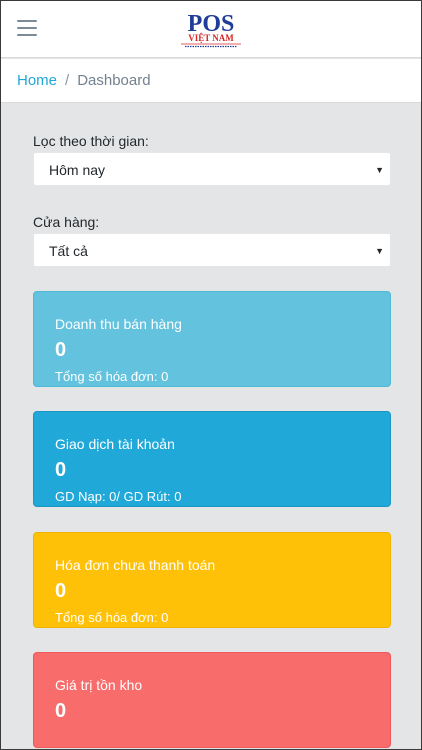 This screenshot has height=750, width=422. I want to click on time-filter-value: Hôm nay, so click(77, 170).